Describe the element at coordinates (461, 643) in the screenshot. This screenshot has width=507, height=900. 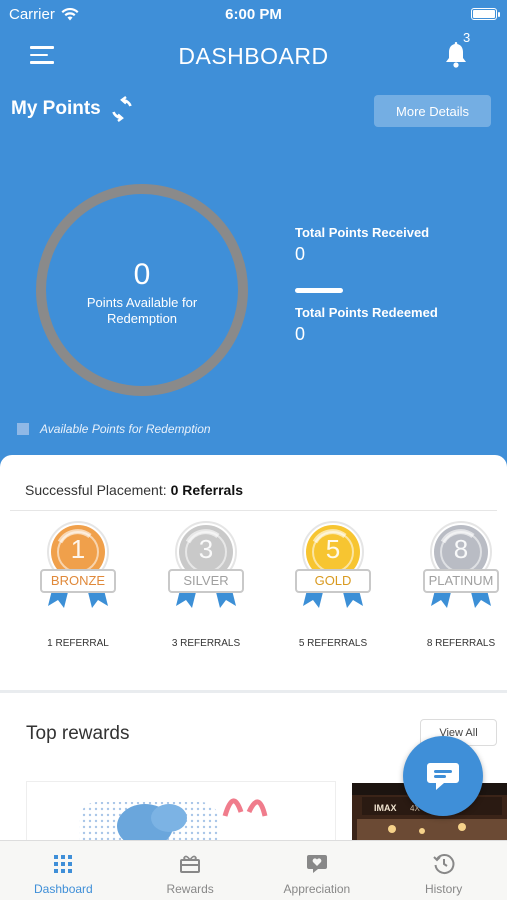
I see `medal-caption: 8 REFERRALS` at that location.